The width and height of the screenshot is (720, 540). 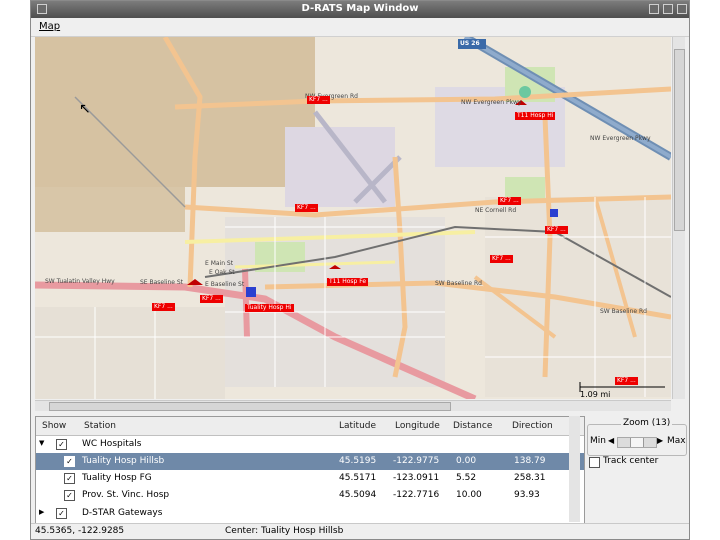 I want to click on zoom-slider, so click(x=637, y=442).